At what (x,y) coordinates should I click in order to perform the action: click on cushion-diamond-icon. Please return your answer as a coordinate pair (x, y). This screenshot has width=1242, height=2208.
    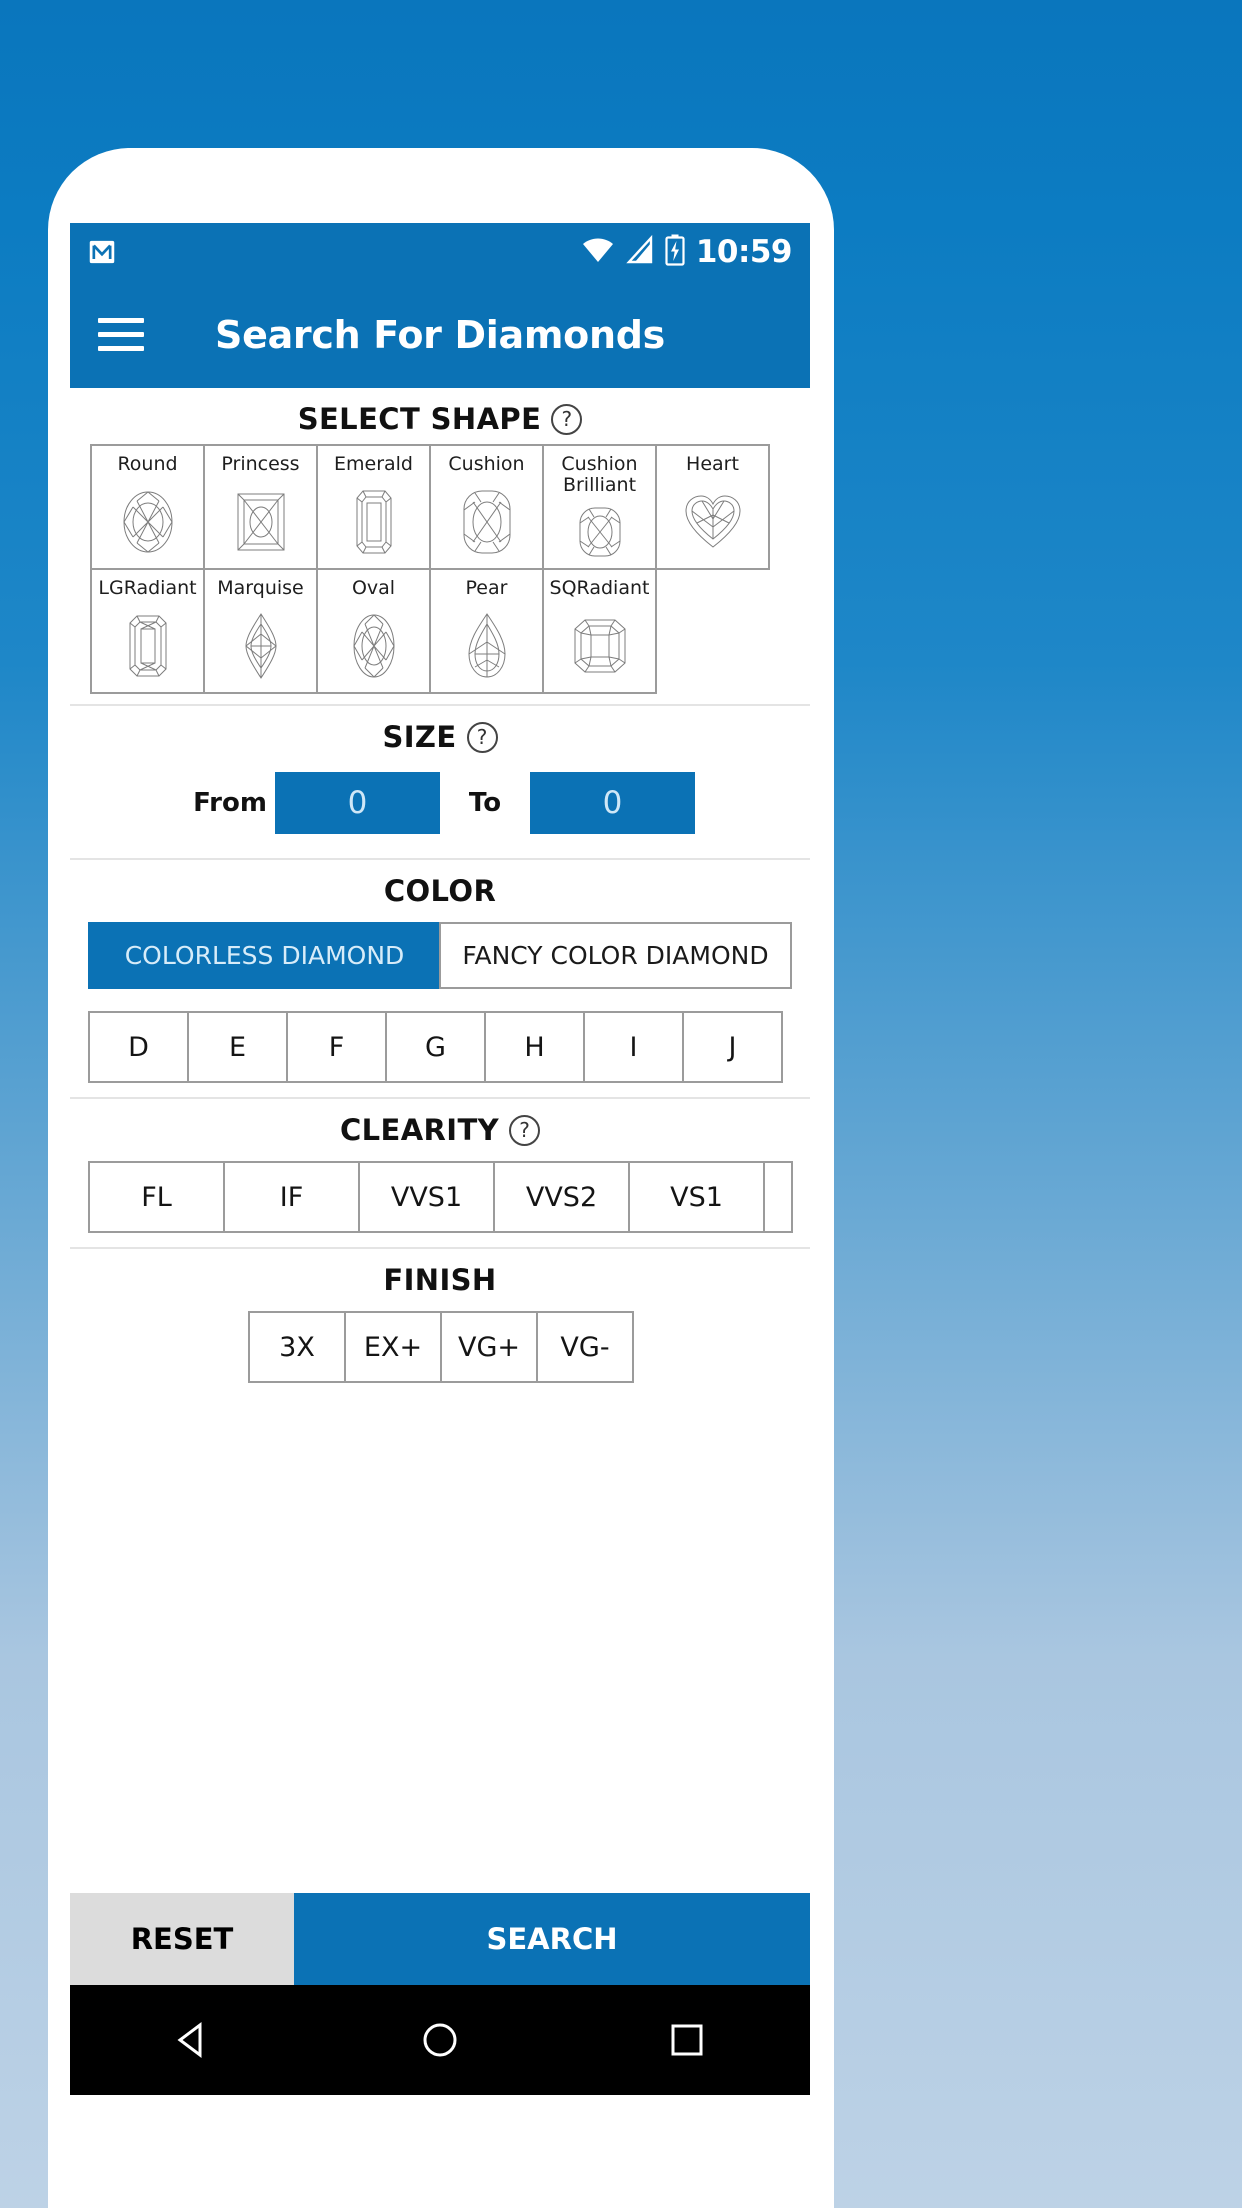
    Looking at the image, I should click on (487, 521).